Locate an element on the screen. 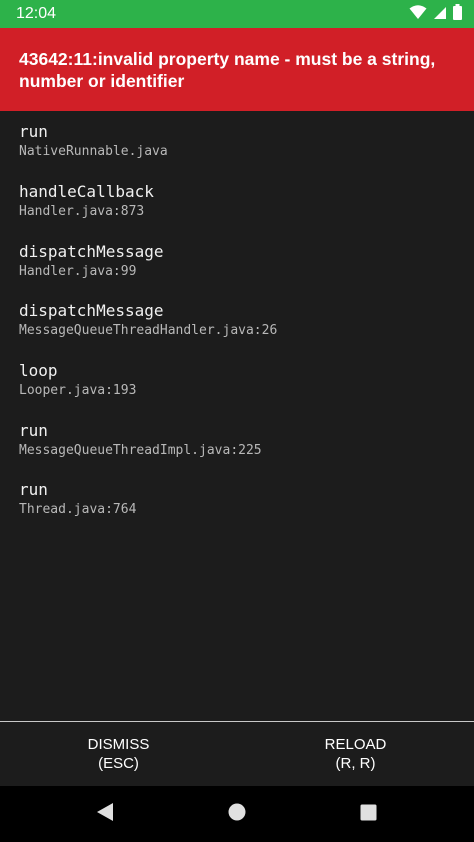 Image resolution: width=474 pixels, height=842 pixels. status-time: 12:04 is located at coordinates (36, 13).